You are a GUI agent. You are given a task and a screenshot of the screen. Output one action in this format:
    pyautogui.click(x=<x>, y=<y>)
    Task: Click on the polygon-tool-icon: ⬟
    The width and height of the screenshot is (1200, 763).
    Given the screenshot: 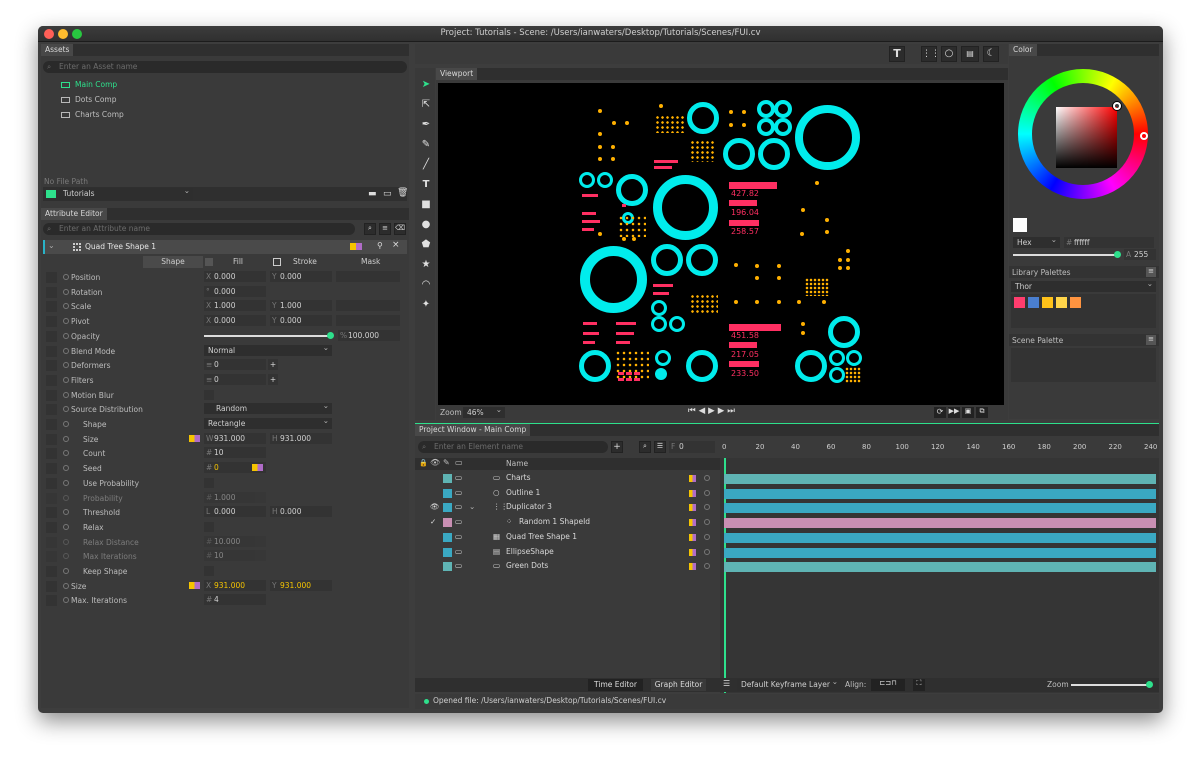 What is the action you would take?
    pyautogui.click(x=426, y=245)
    